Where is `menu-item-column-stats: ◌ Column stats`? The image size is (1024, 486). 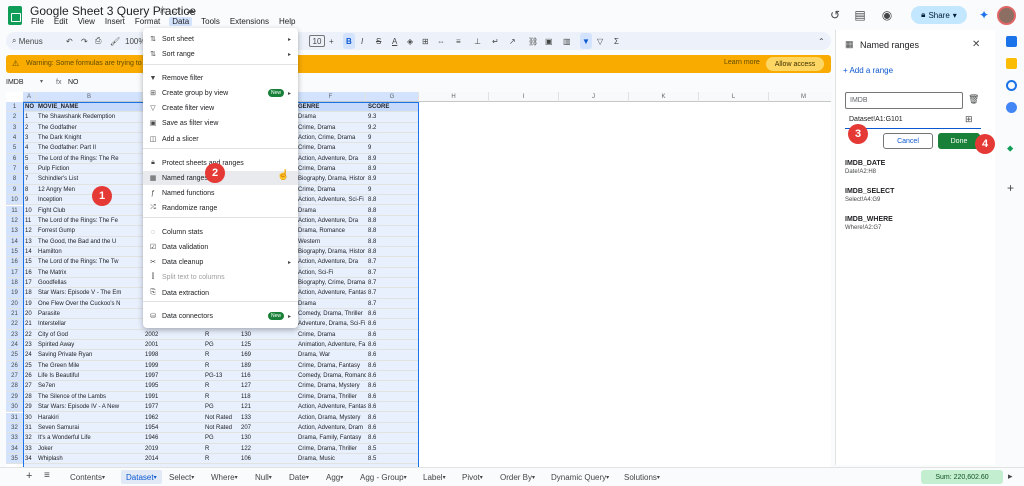 menu-item-column-stats: ◌ Column stats is located at coordinates (220, 232).